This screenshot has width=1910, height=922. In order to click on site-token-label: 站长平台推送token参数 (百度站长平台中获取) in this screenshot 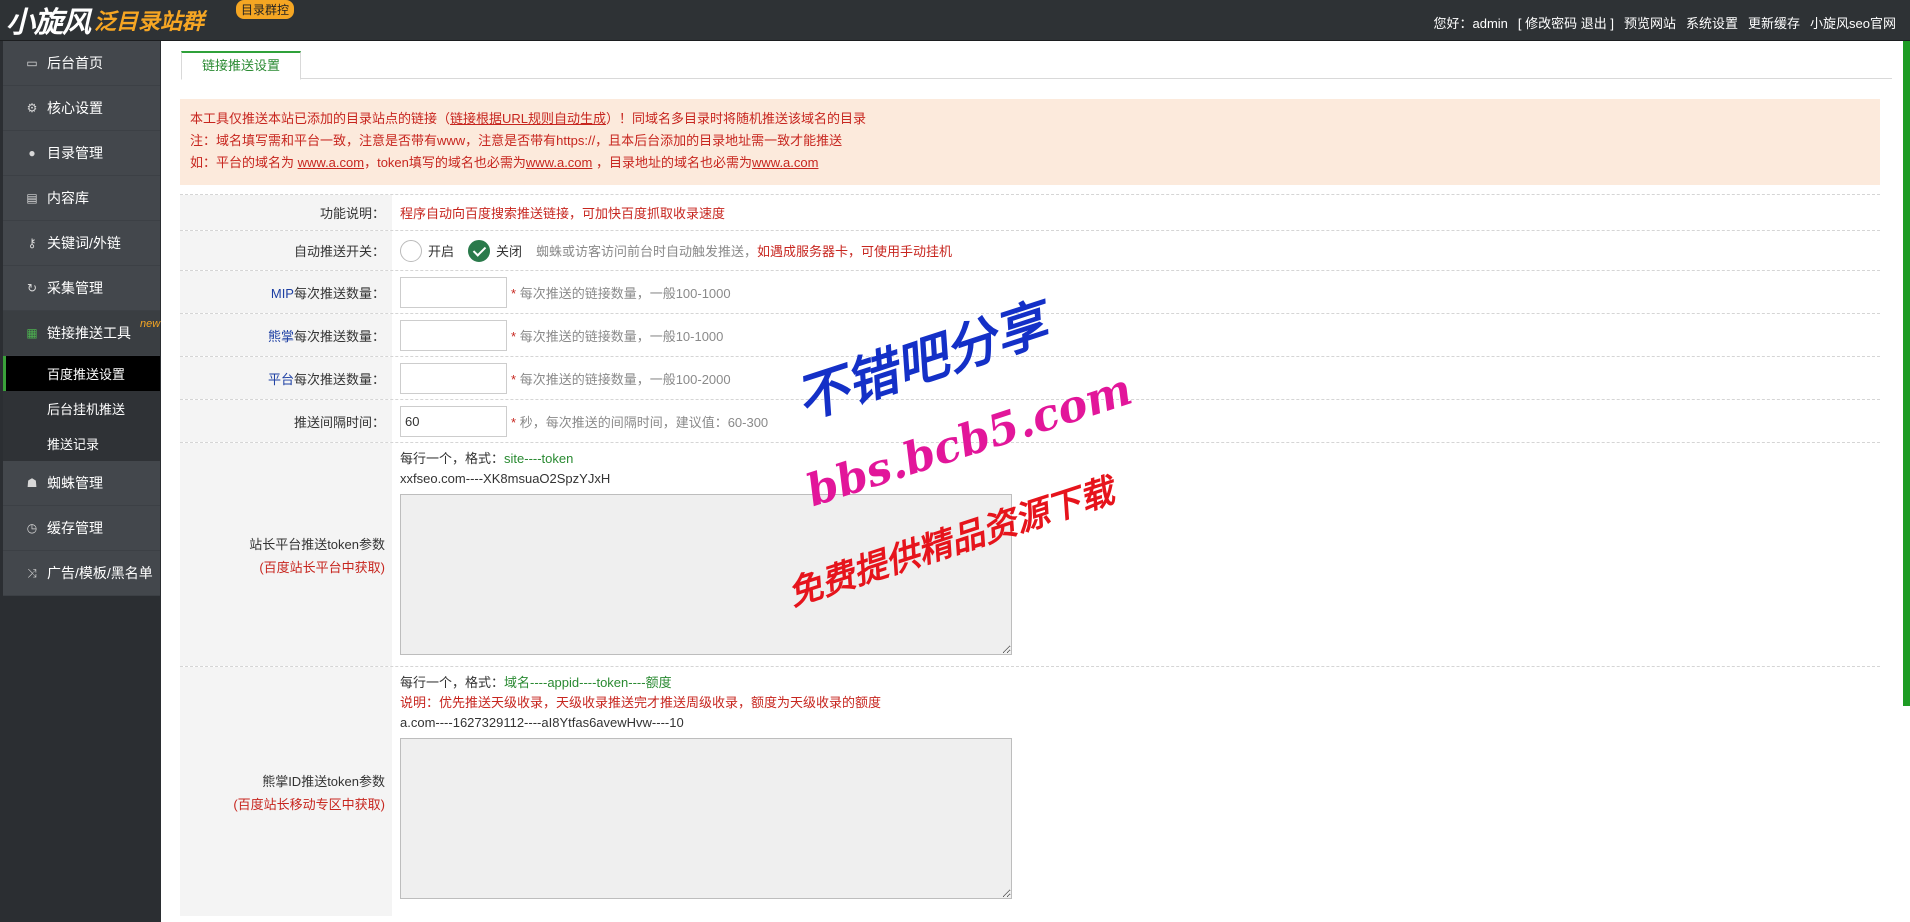, I will do `click(286, 554)`.